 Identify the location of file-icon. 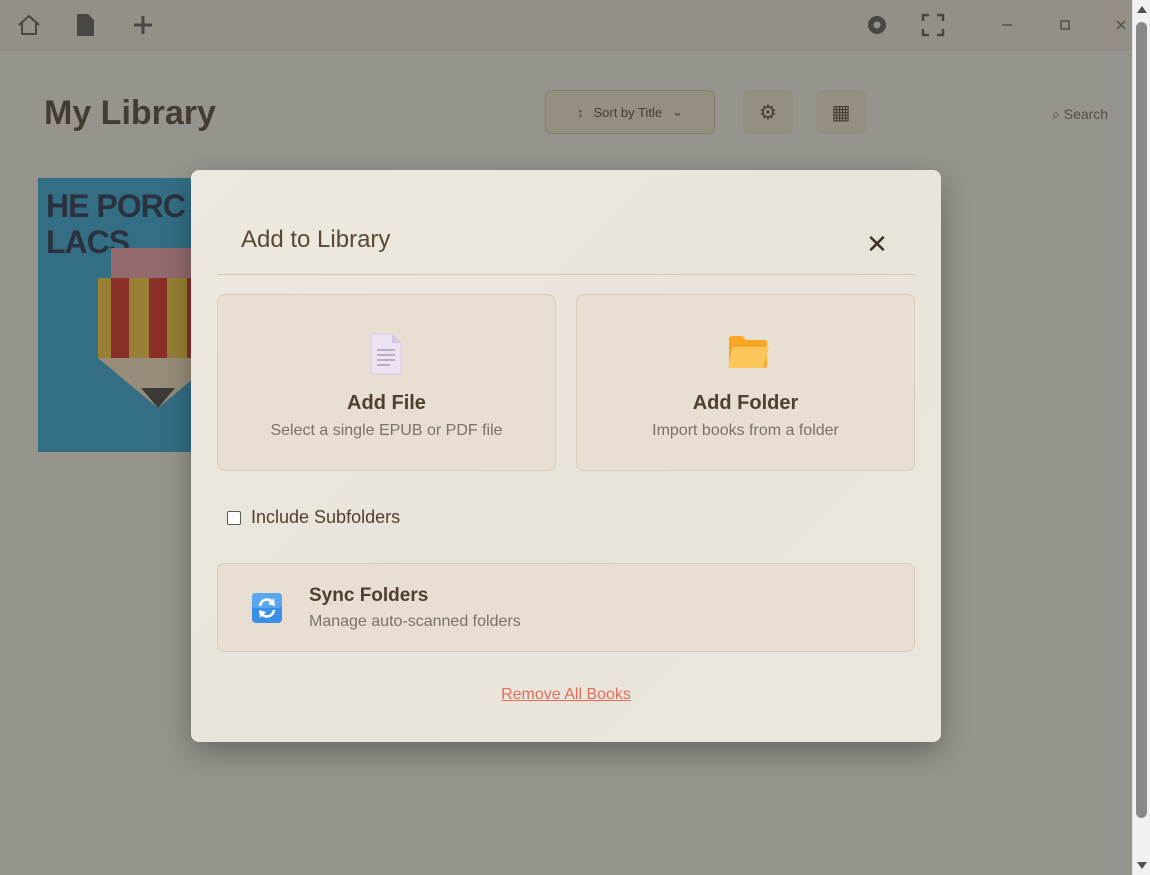
(386, 354).